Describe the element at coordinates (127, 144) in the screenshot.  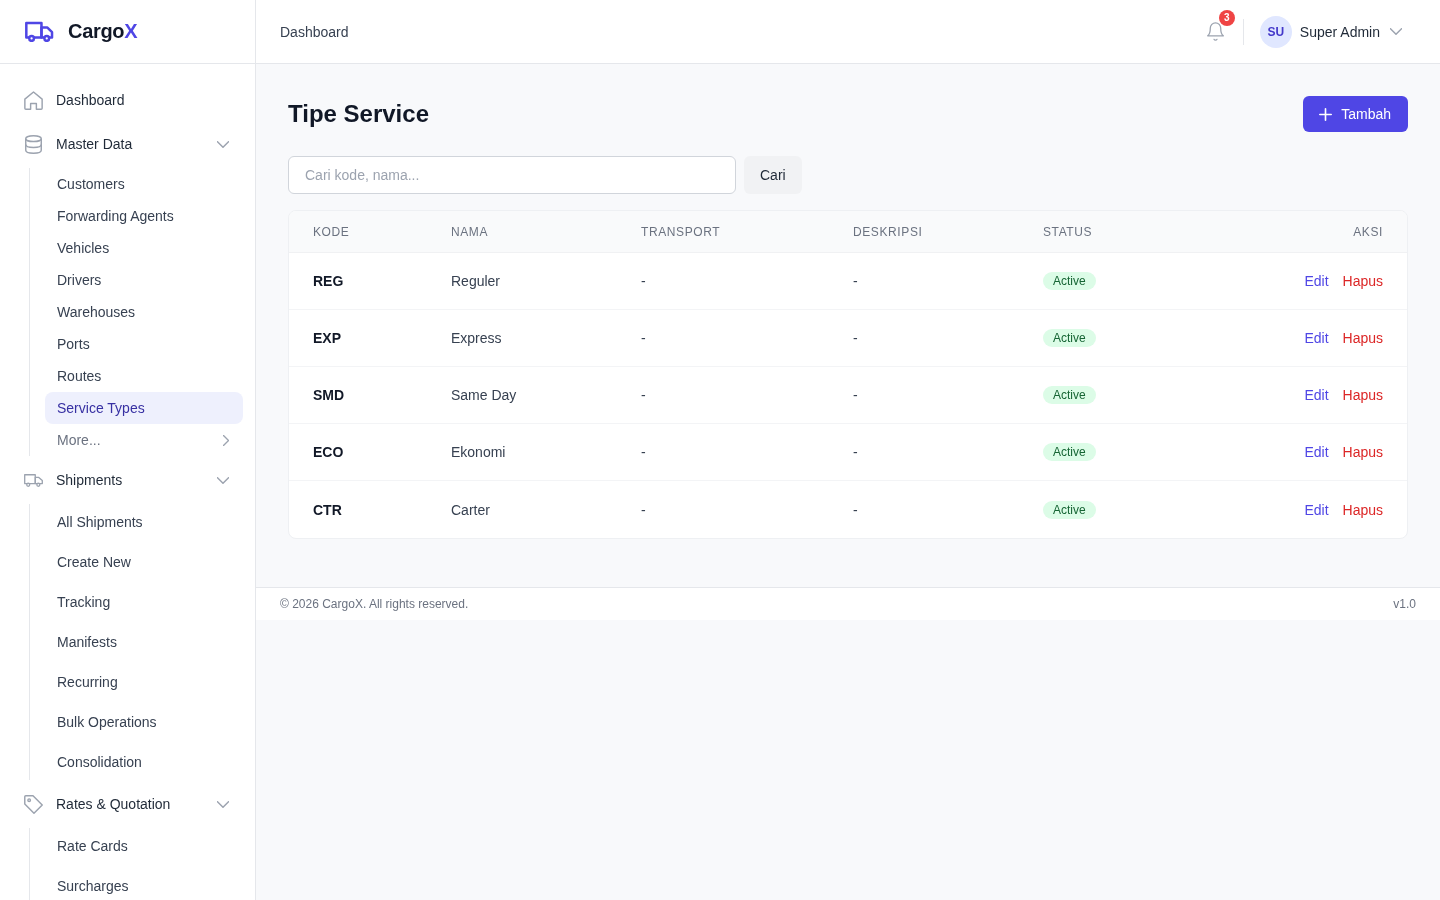
I see `nav-group: Master Data` at that location.